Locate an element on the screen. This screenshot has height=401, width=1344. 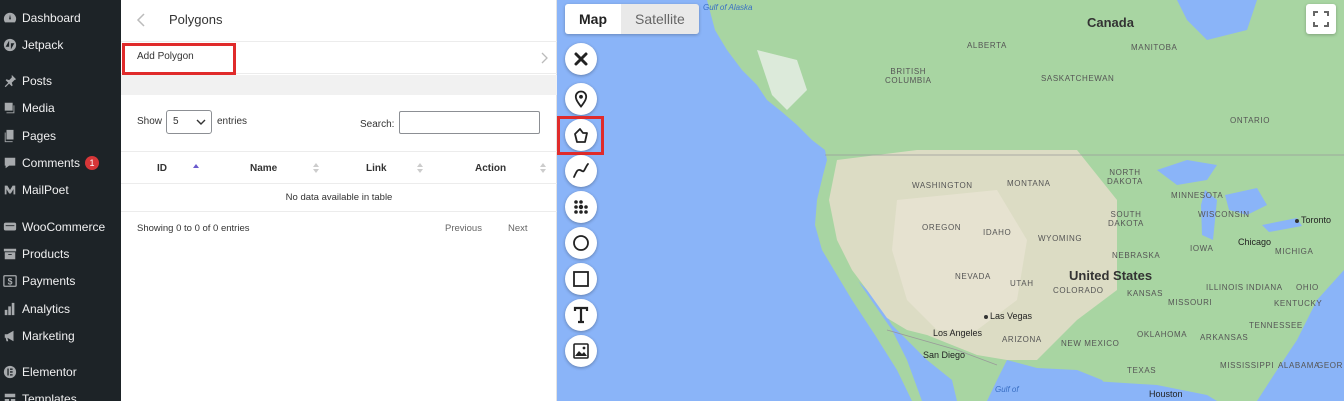
sidebar-item-elementor: Elementor is located at coordinates (60, 372).